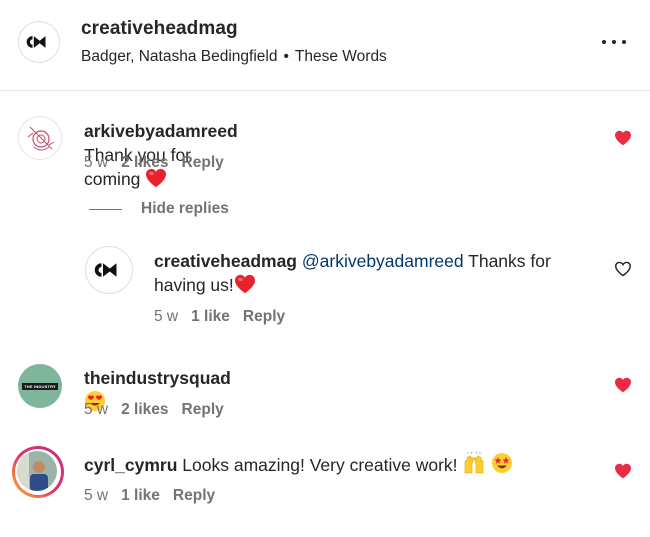 This screenshot has height=537, width=650. I want to click on raising-hands-emoji, so click(474, 463).